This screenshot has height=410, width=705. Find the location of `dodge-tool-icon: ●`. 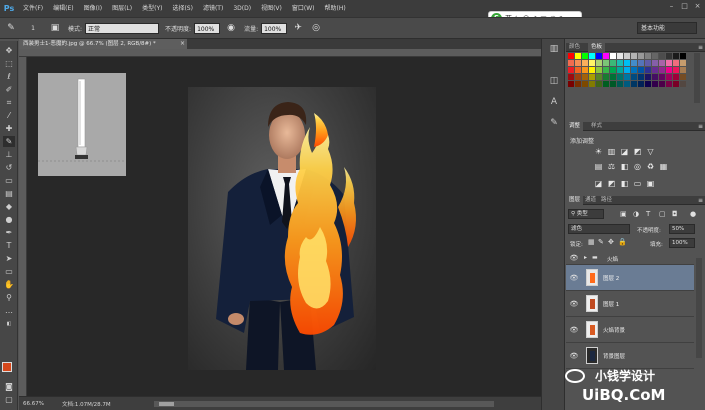

dodge-tool-icon: ● is located at coordinates (9, 219).